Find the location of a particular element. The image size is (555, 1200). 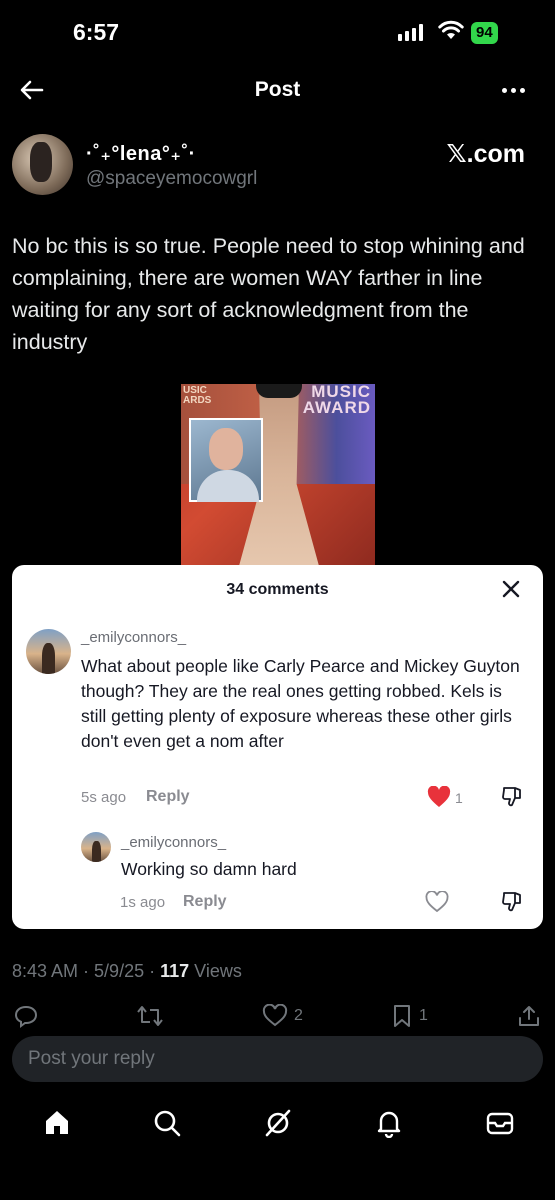

status-bar: 6:57 94 is located at coordinates (277, 33).